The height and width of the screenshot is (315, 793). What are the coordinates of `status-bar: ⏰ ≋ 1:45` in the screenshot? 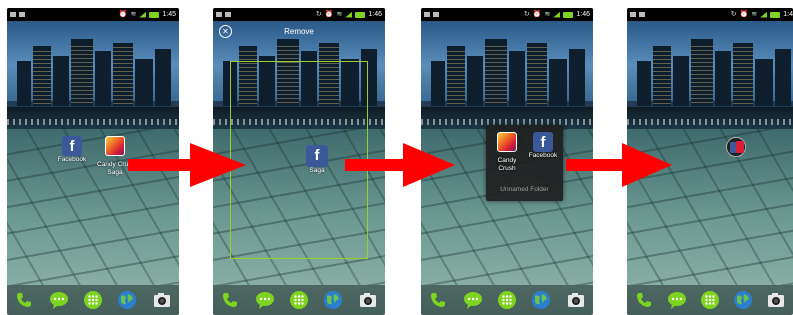 It's located at (93, 14).